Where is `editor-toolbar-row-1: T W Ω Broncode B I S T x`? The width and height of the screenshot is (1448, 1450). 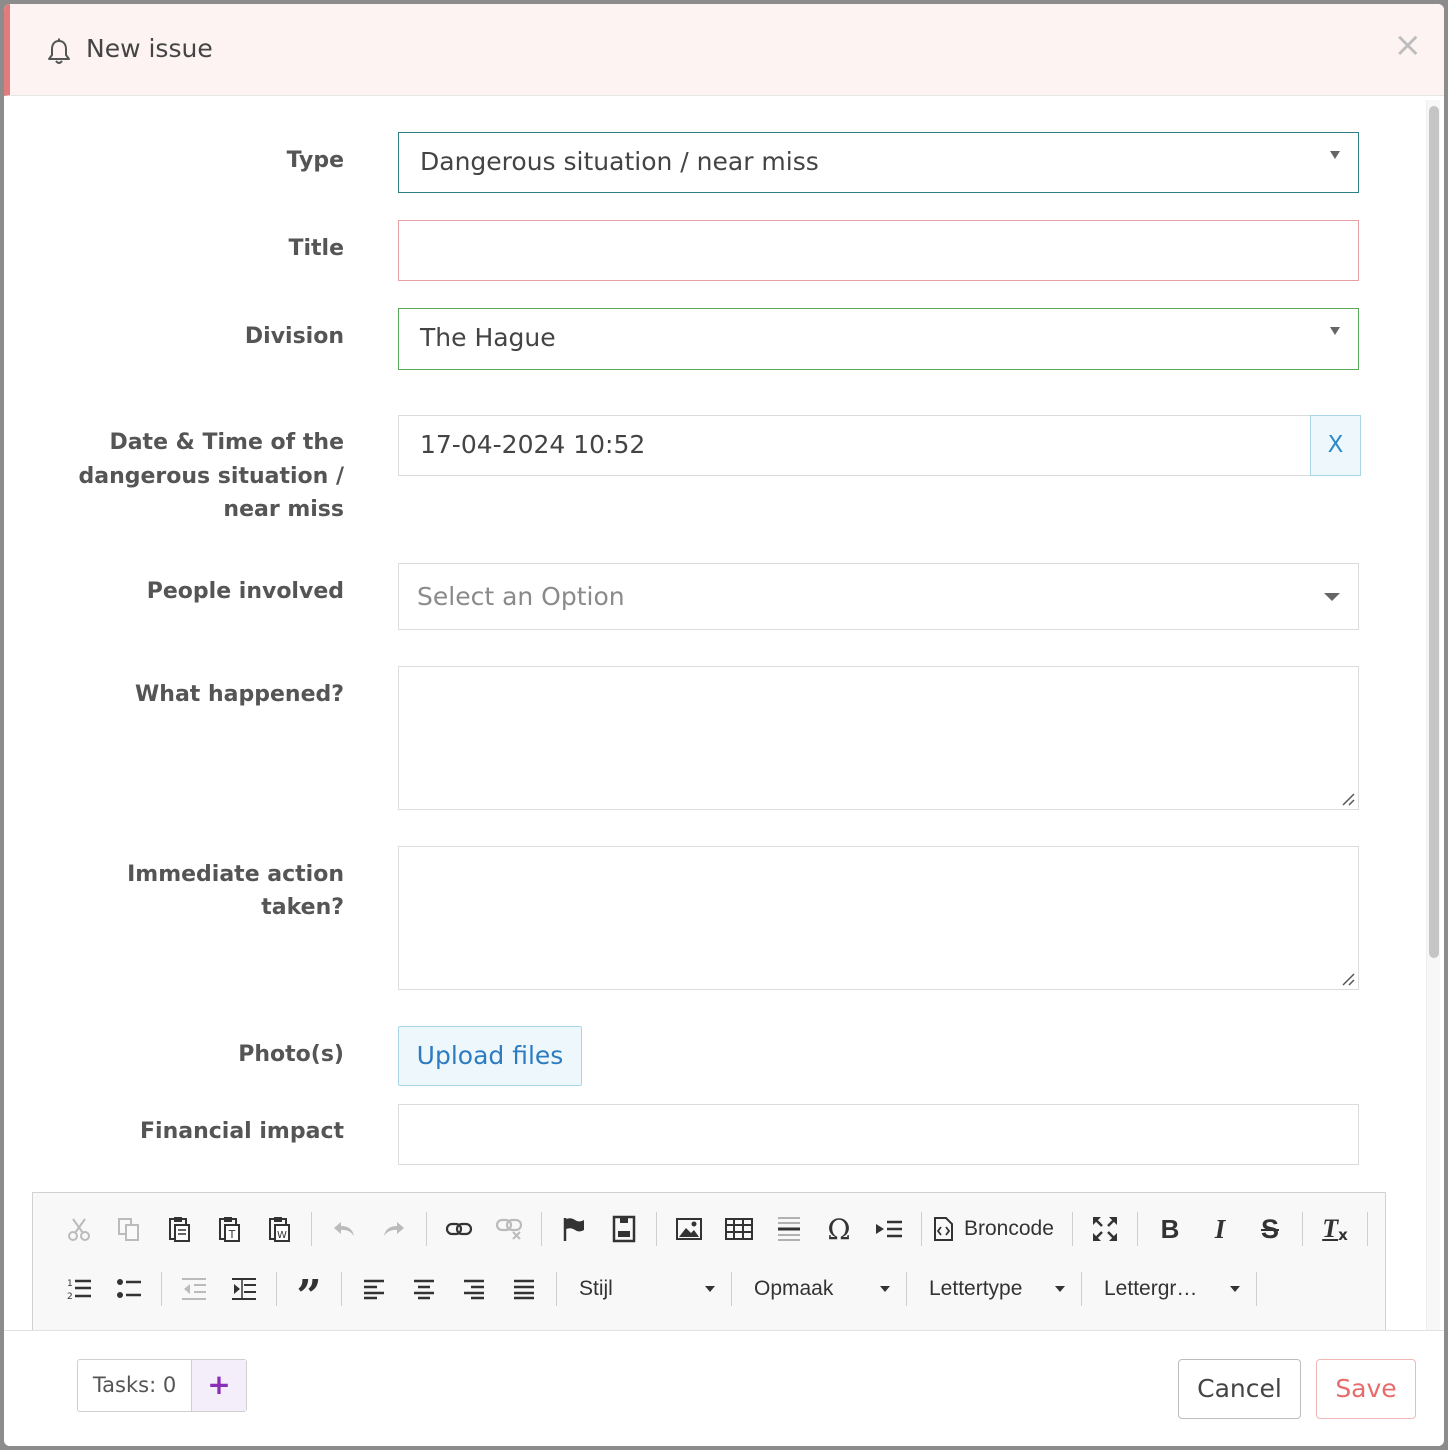
editor-toolbar-row-1: T W Ω Broncode B I S T x is located at coordinates (717, 1229).